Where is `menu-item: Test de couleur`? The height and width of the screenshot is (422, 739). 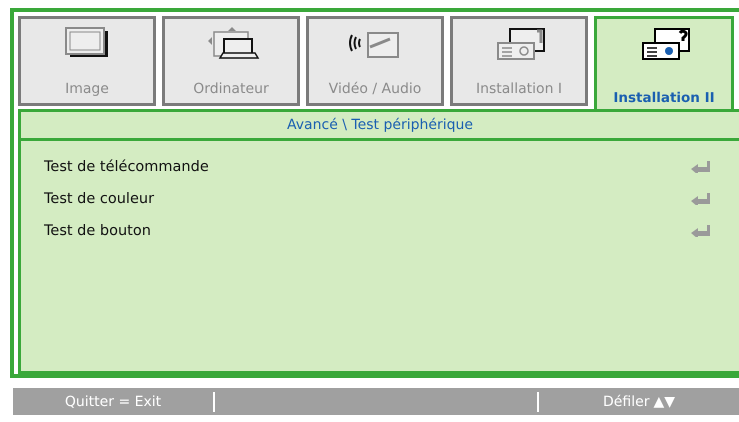 menu-item: Test de couleur is located at coordinates (391, 199).